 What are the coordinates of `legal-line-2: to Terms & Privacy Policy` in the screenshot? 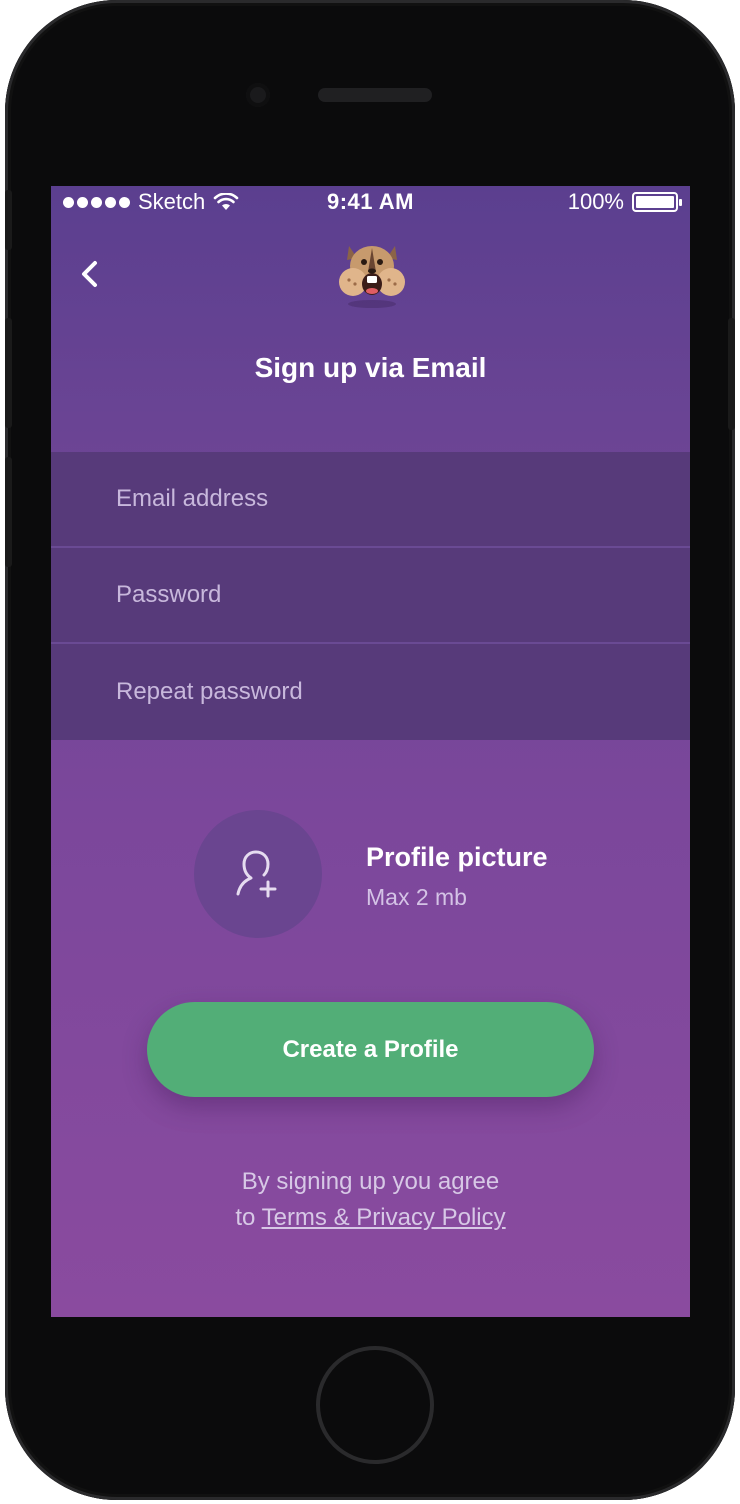 It's located at (370, 1218).